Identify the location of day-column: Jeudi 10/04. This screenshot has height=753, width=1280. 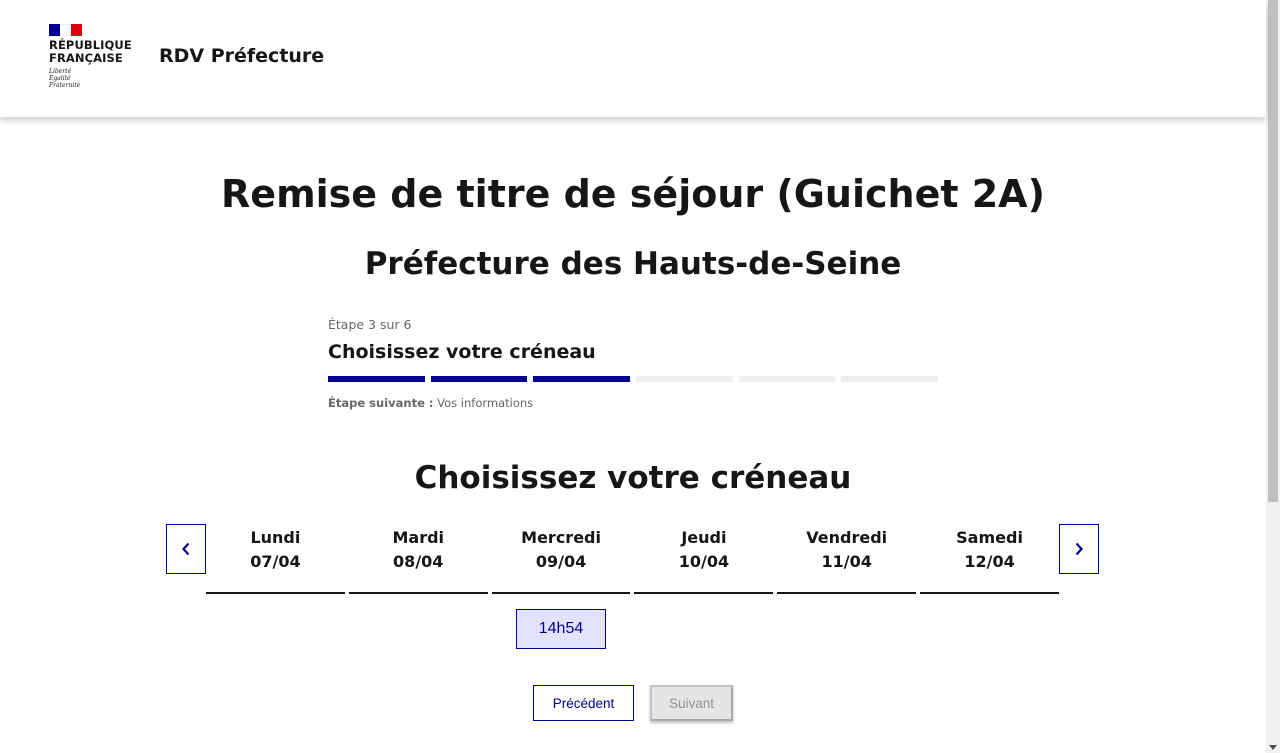
(704, 560).